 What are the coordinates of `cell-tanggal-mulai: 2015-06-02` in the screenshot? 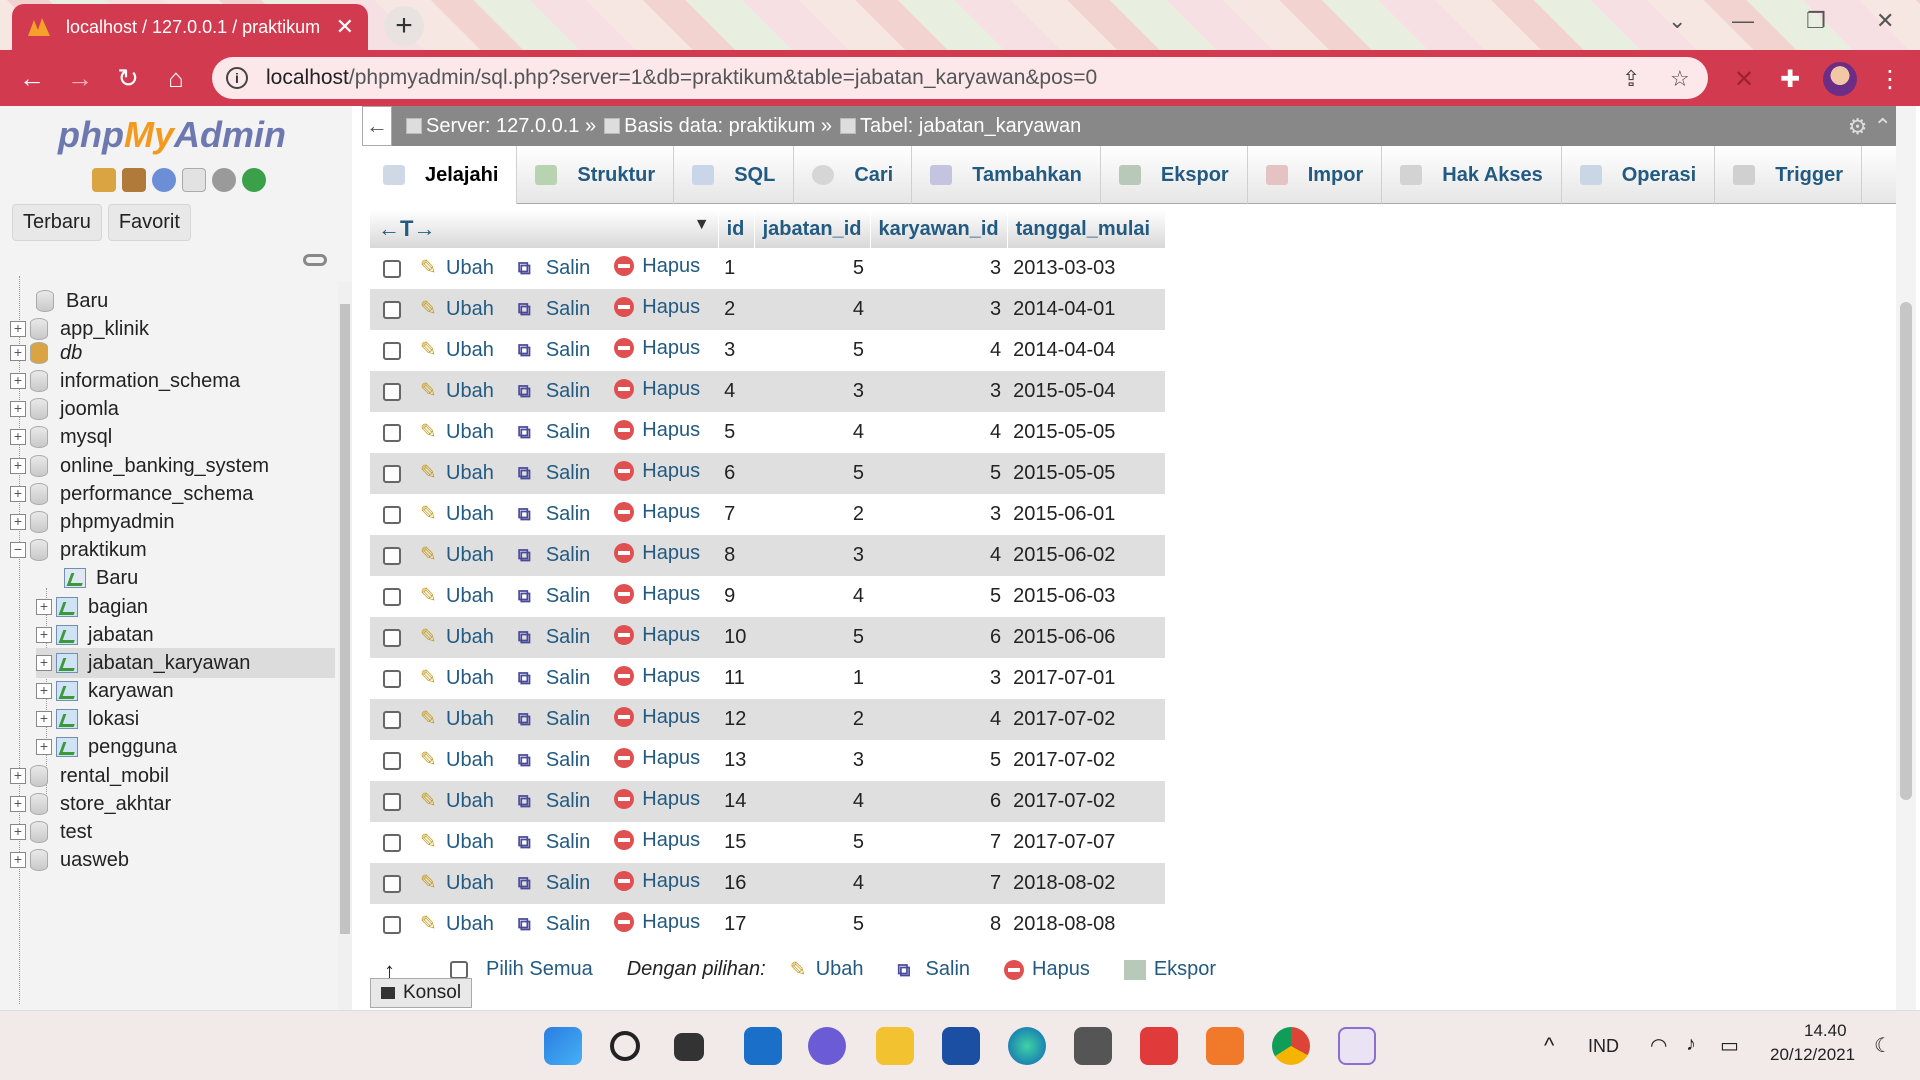 It's located at (1086, 555).